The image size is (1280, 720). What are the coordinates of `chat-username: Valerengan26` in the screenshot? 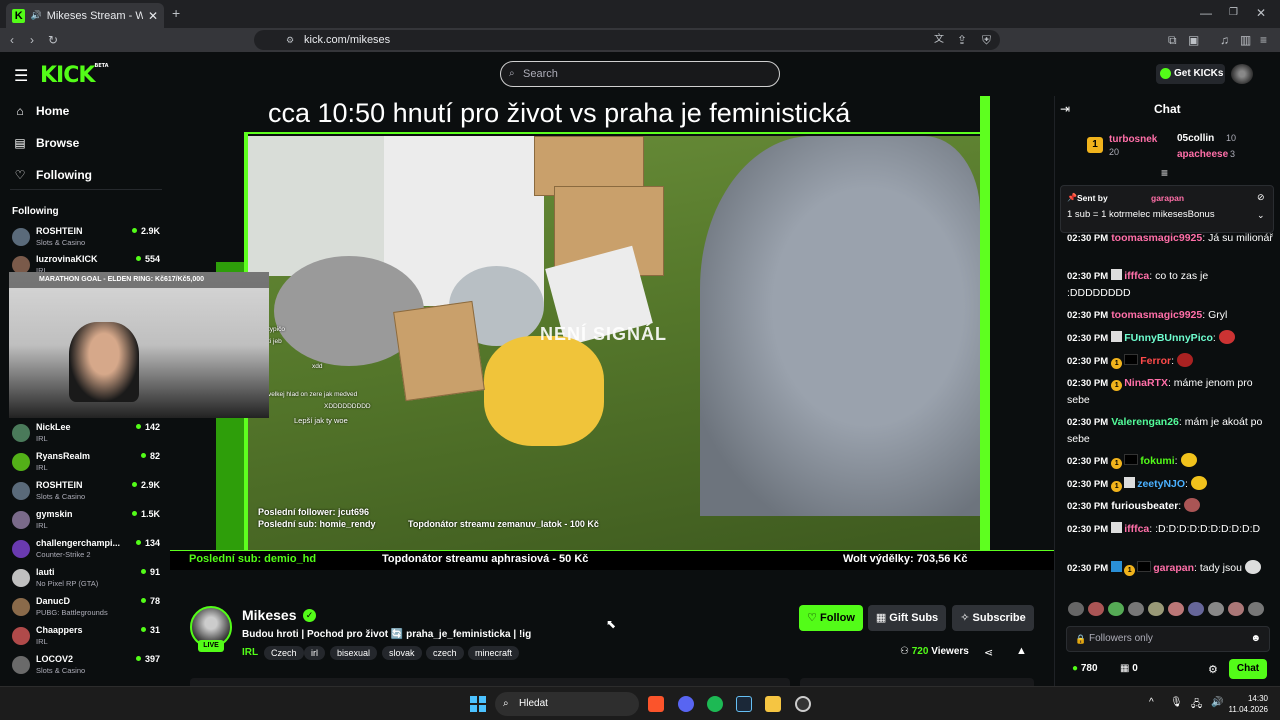 It's located at (1145, 422).